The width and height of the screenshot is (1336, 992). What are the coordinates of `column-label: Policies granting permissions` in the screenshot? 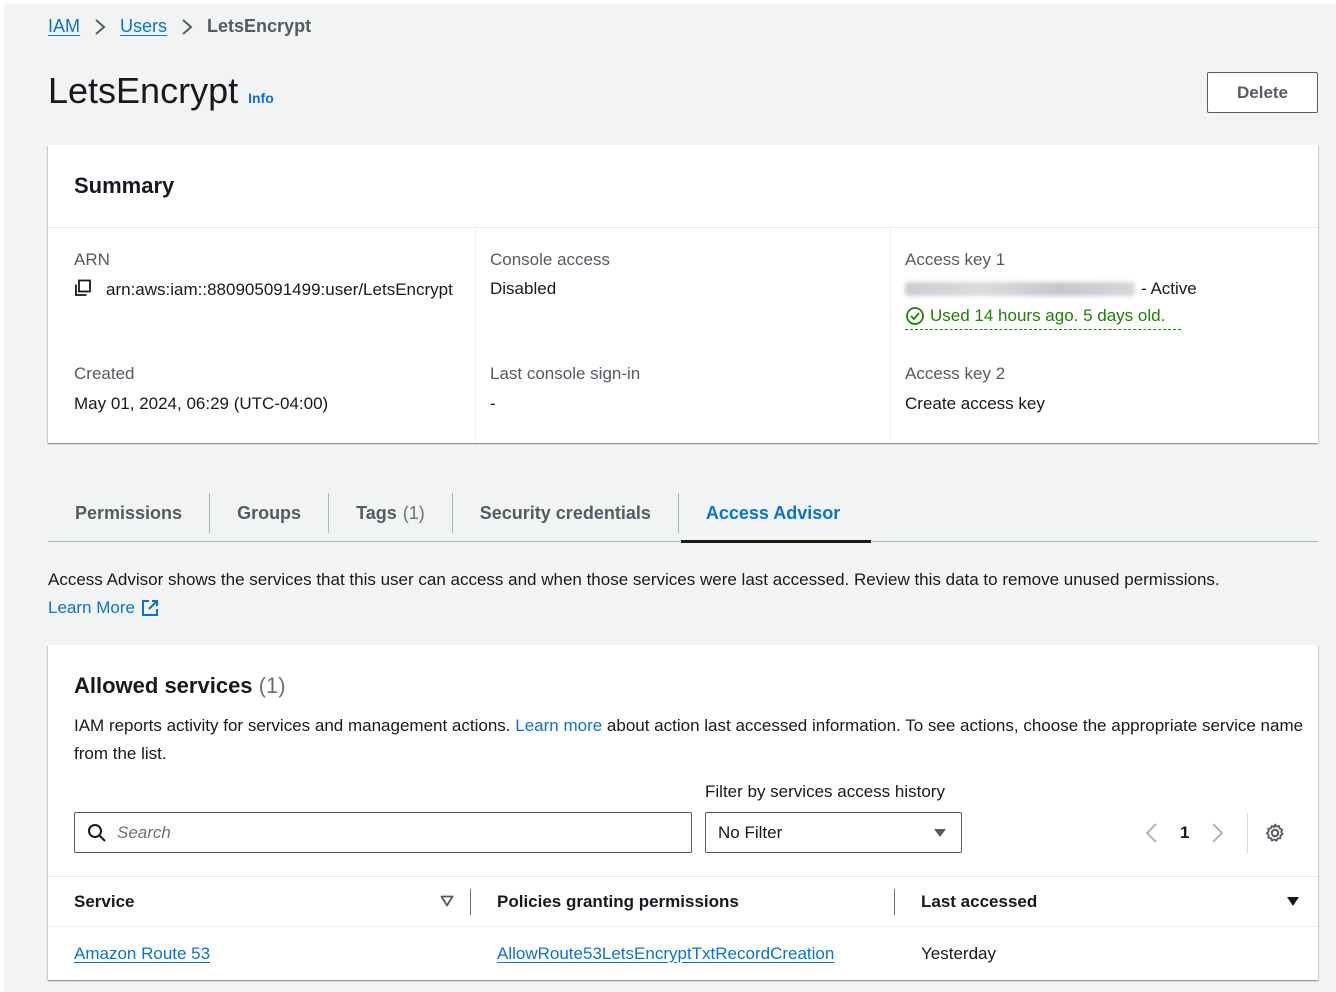 It's located at (618, 901).